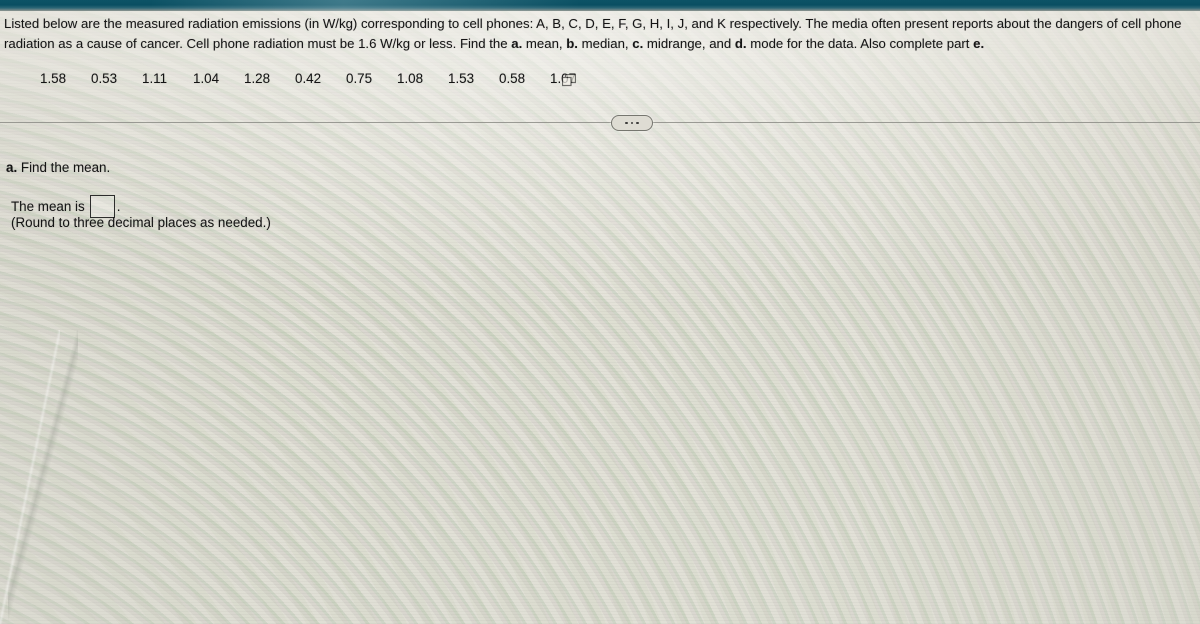 The image size is (1200, 624). Describe the element at coordinates (206, 78) in the screenshot. I see `data-value: 1.04` at that location.